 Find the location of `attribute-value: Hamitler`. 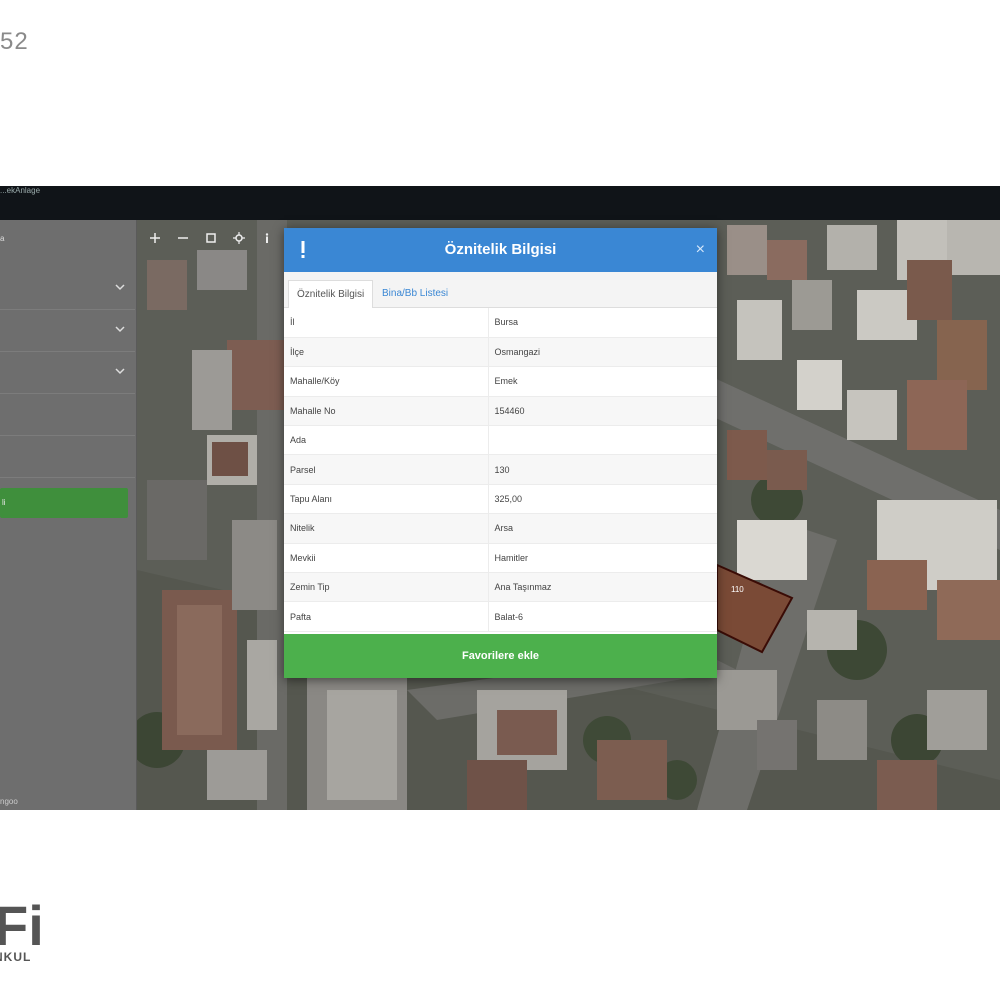

attribute-value: Hamitler is located at coordinates (602, 558).